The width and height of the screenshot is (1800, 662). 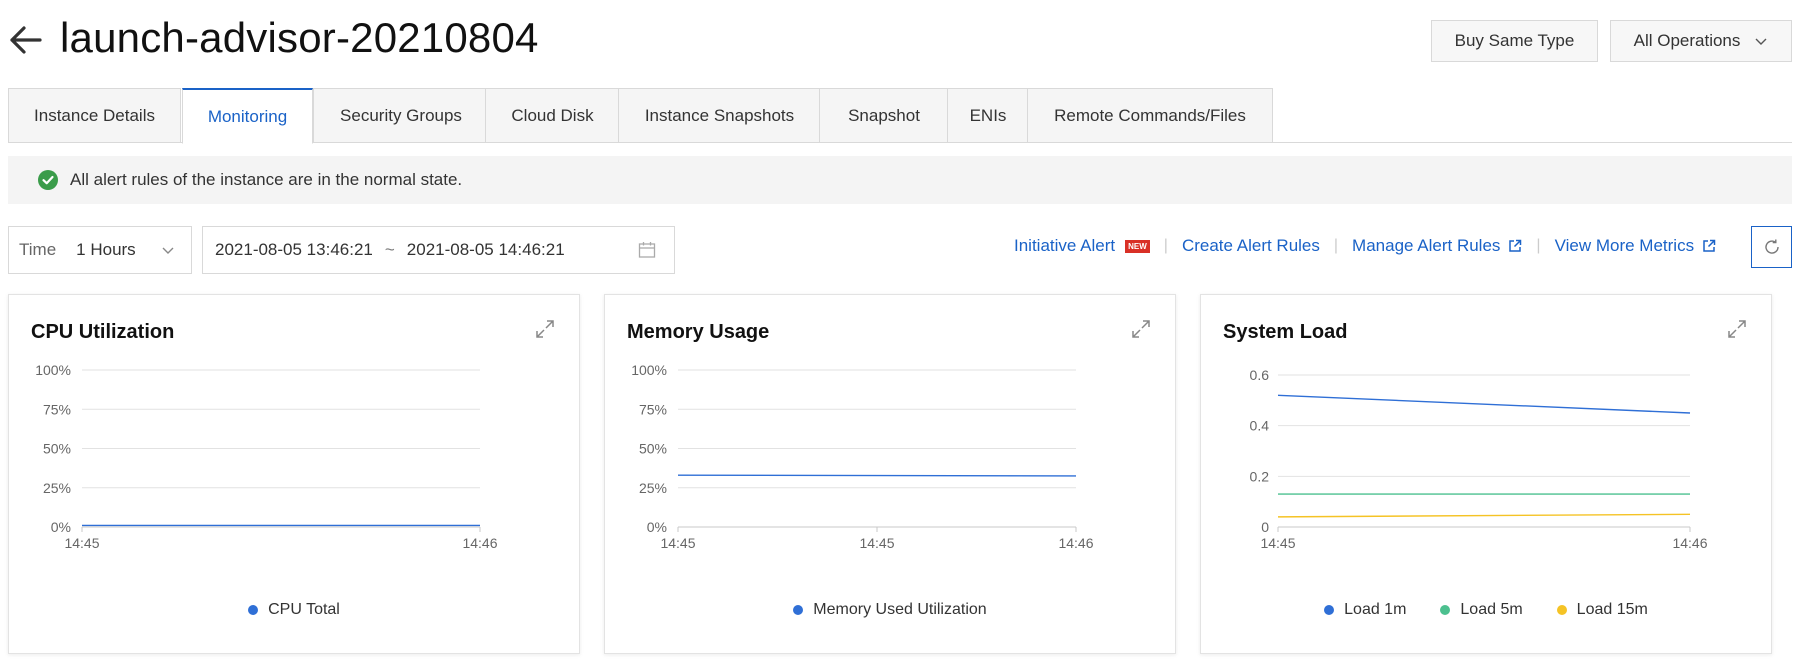 I want to click on tab-monitoring: Monitoring, so click(x=247, y=116).